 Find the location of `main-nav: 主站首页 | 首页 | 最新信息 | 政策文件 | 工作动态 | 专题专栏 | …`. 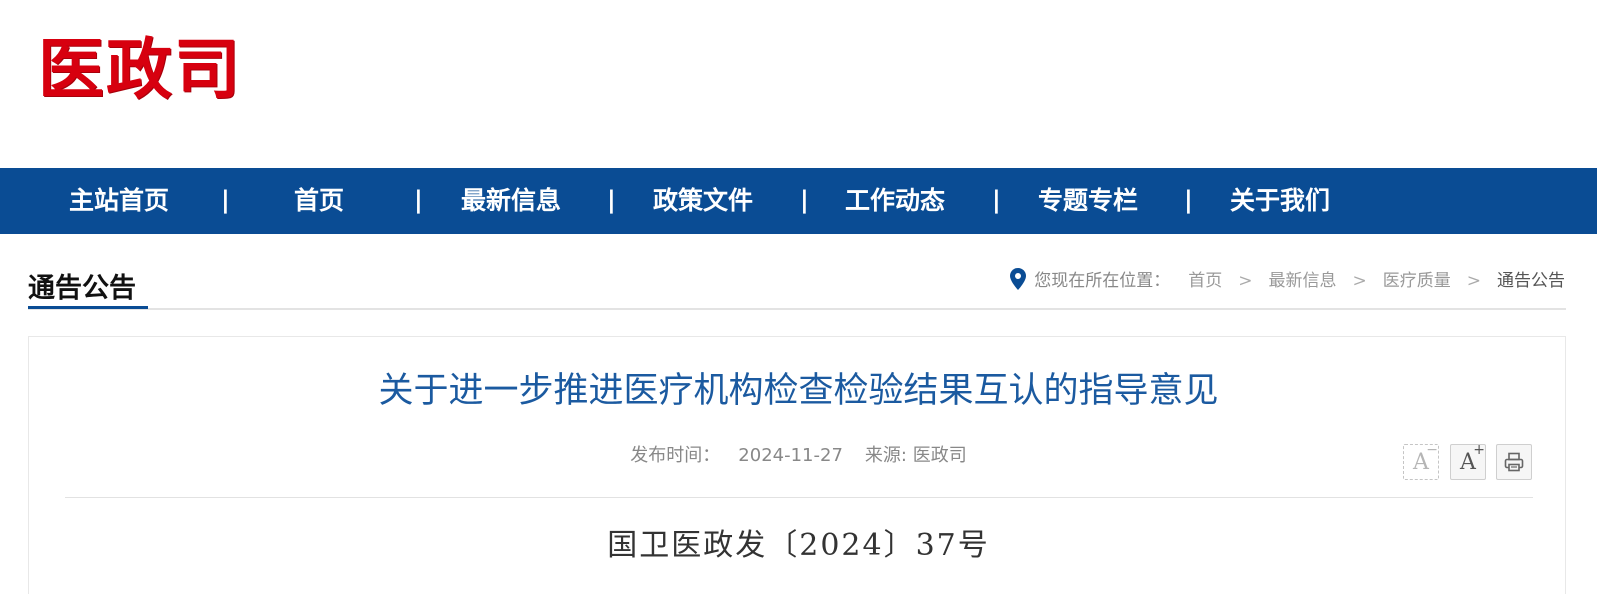

main-nav: 主站首页 | 首页 | 最新信息 | 政策文件 | 工作动态 | 专题专栏 | … is located at coordinates (798, 201).